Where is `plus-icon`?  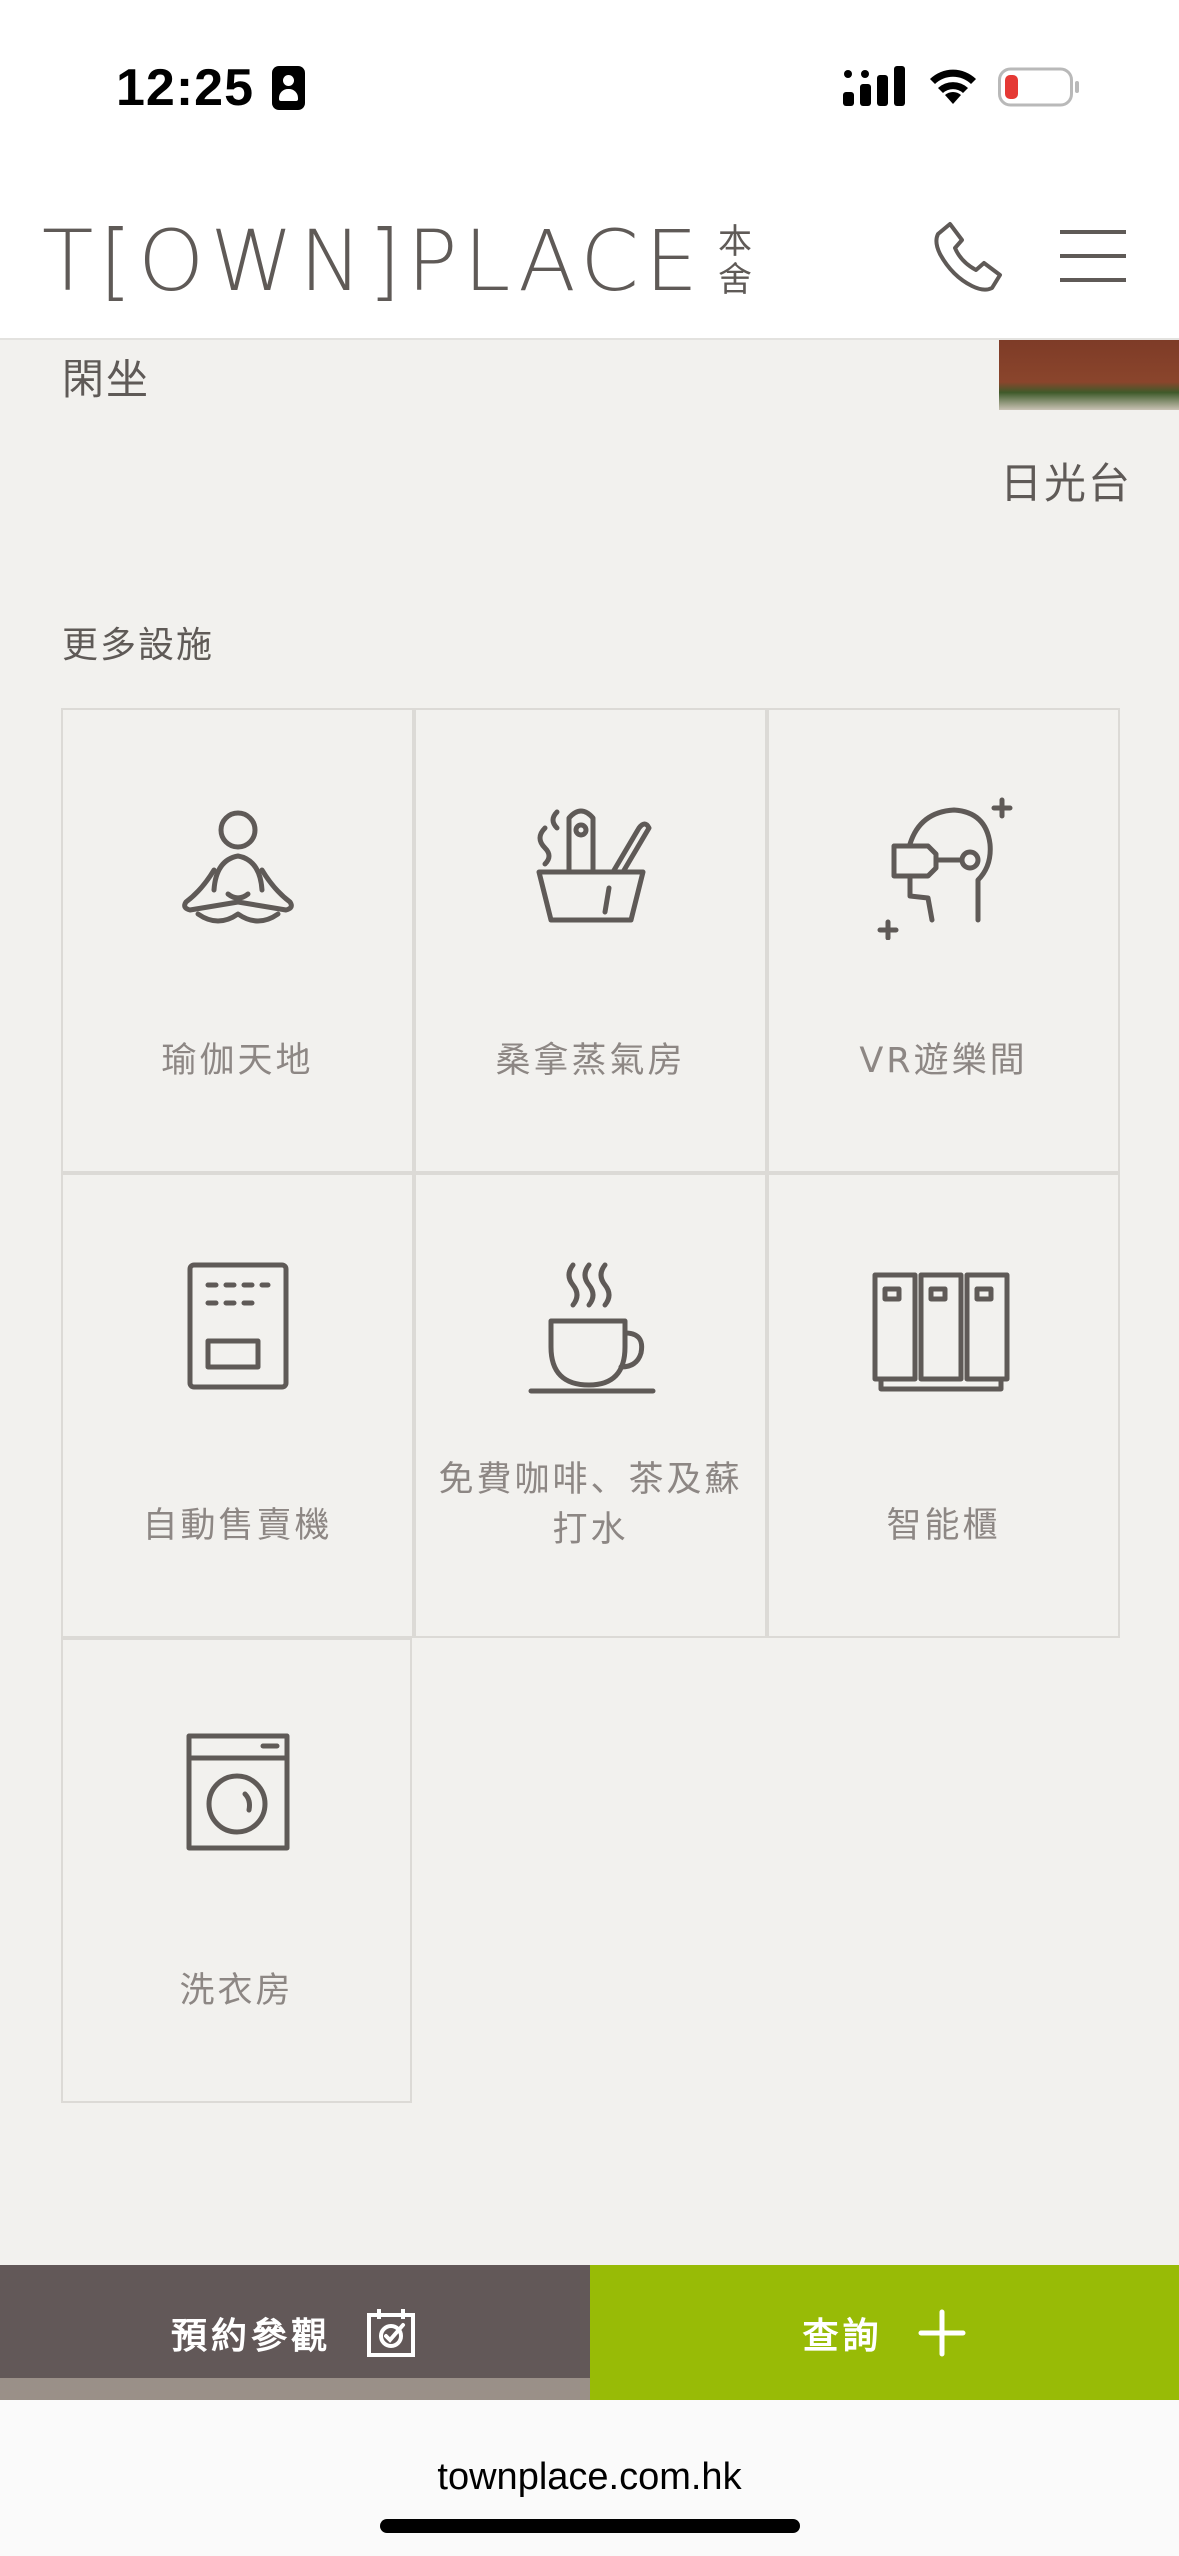 plus-icon is located at coordinates (941, 2332).